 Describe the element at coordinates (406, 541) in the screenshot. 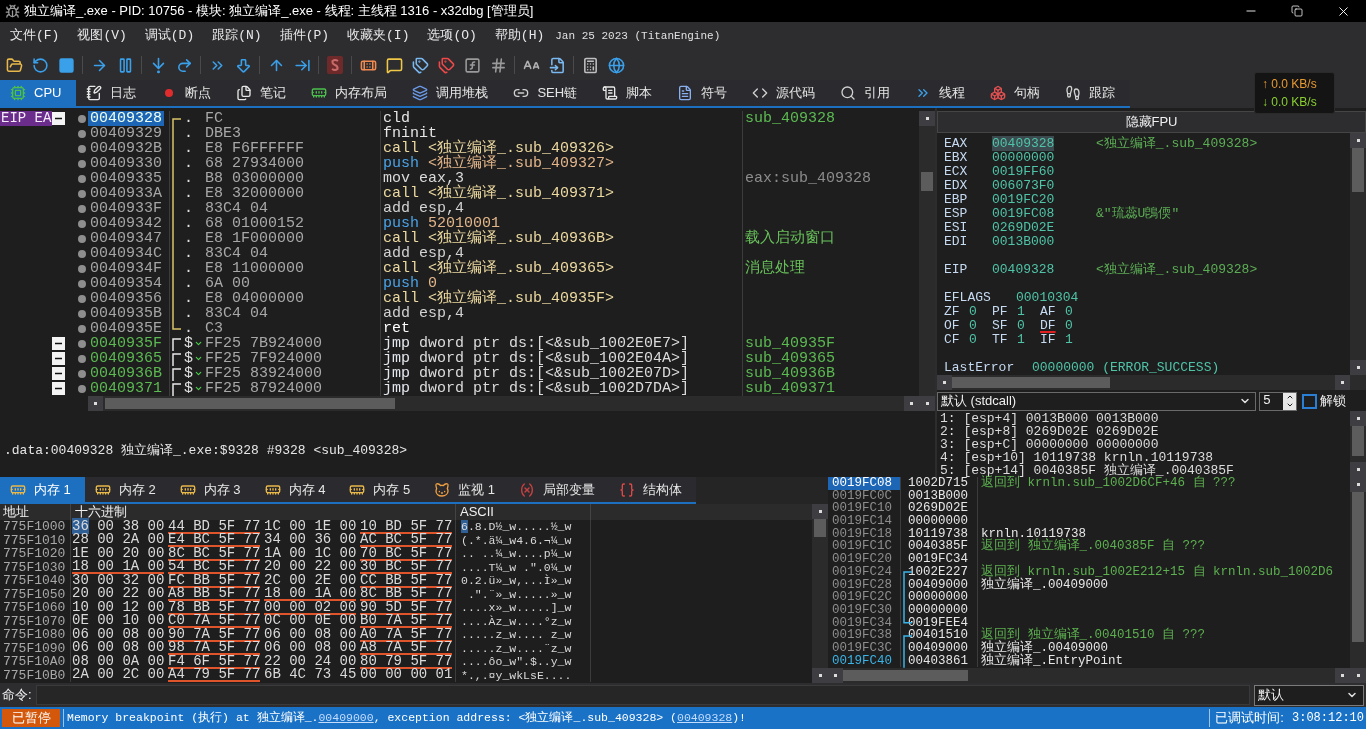

I see `hex-cell: AC BC 5F 77` at that location.